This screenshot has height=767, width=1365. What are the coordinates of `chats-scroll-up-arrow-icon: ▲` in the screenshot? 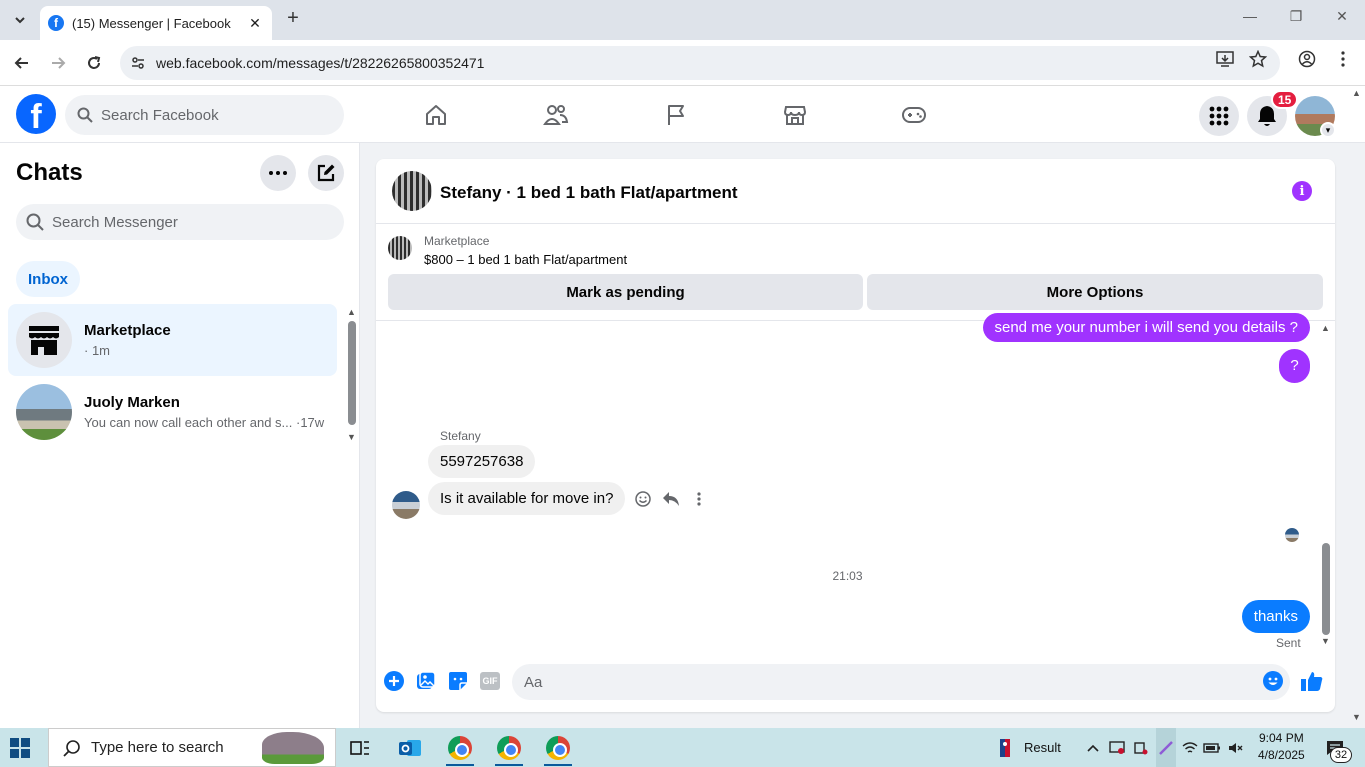 It's located at (351, 312).